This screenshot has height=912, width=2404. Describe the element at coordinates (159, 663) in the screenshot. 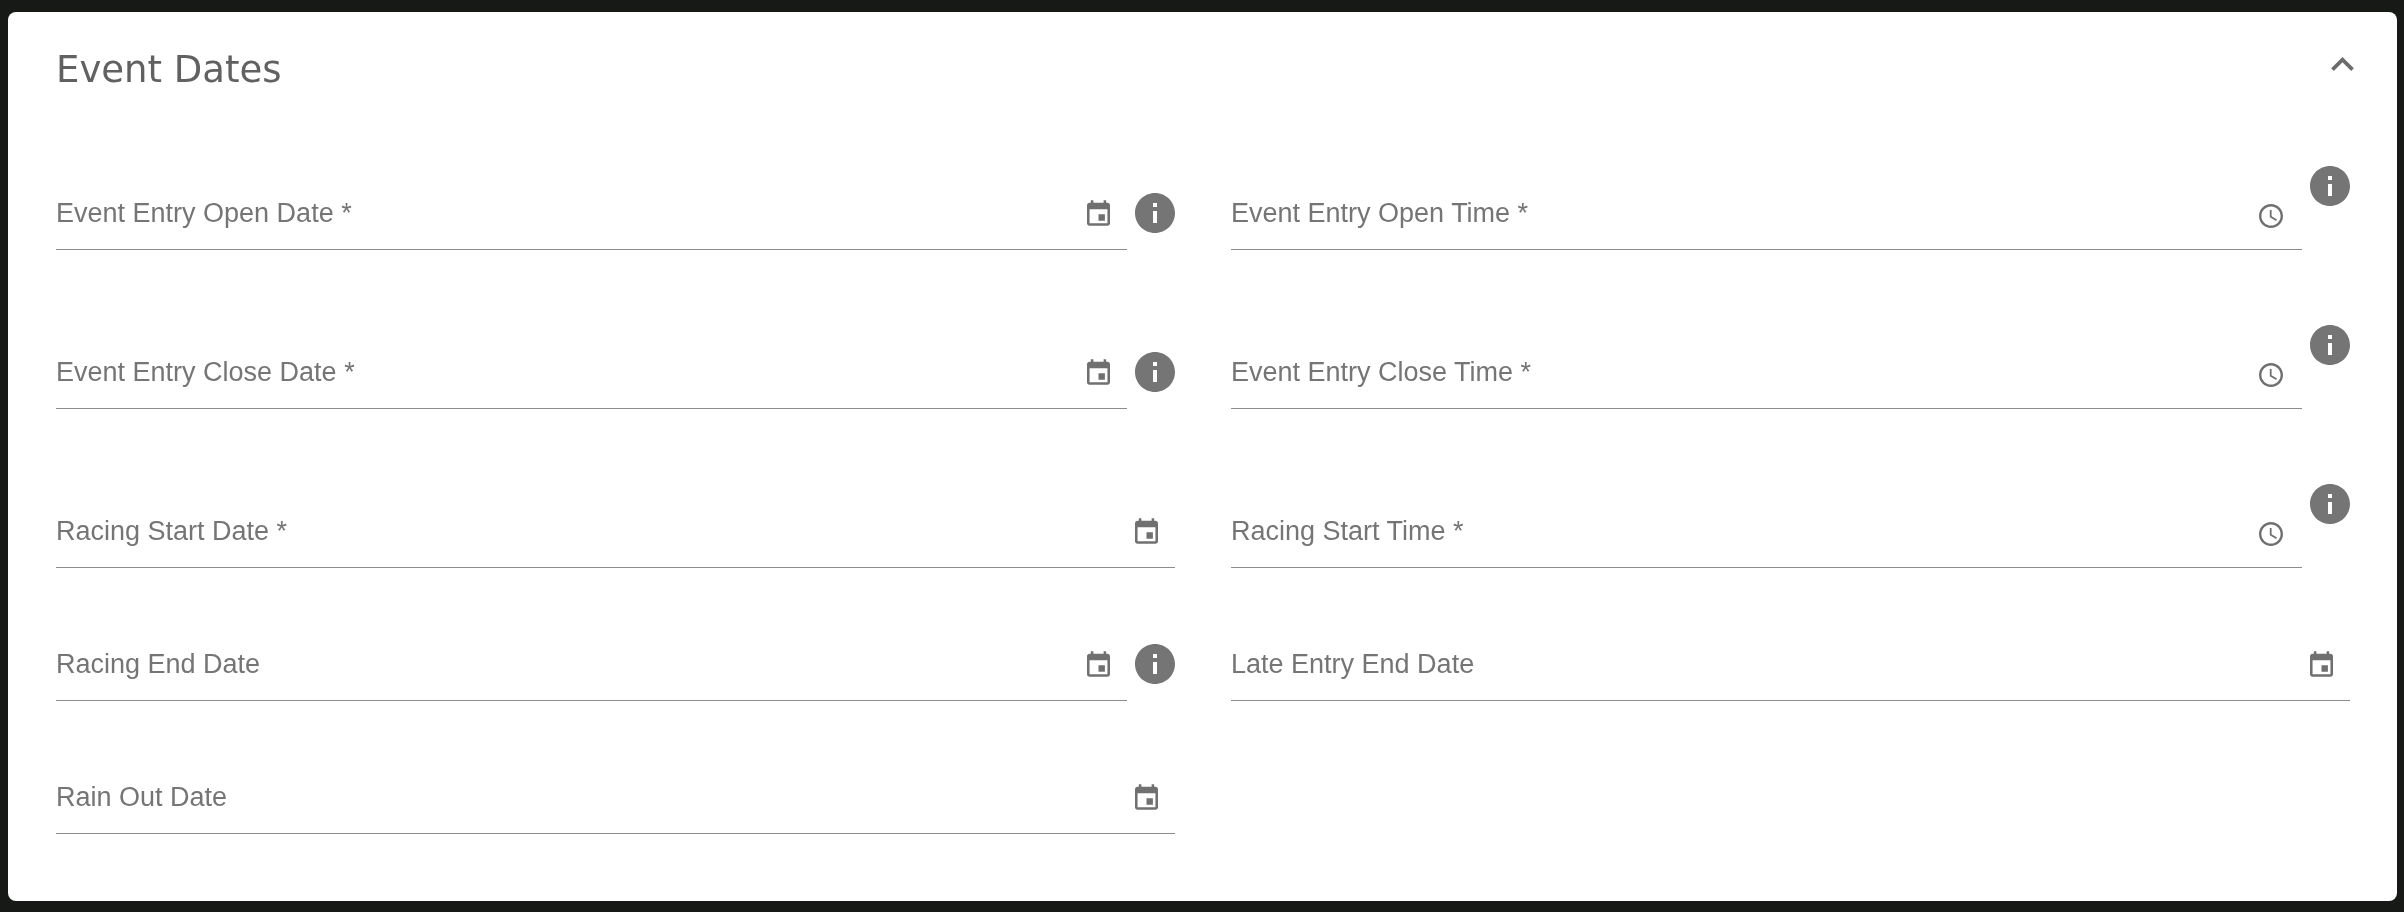

I see `field-label: Racing End Date` at that location.